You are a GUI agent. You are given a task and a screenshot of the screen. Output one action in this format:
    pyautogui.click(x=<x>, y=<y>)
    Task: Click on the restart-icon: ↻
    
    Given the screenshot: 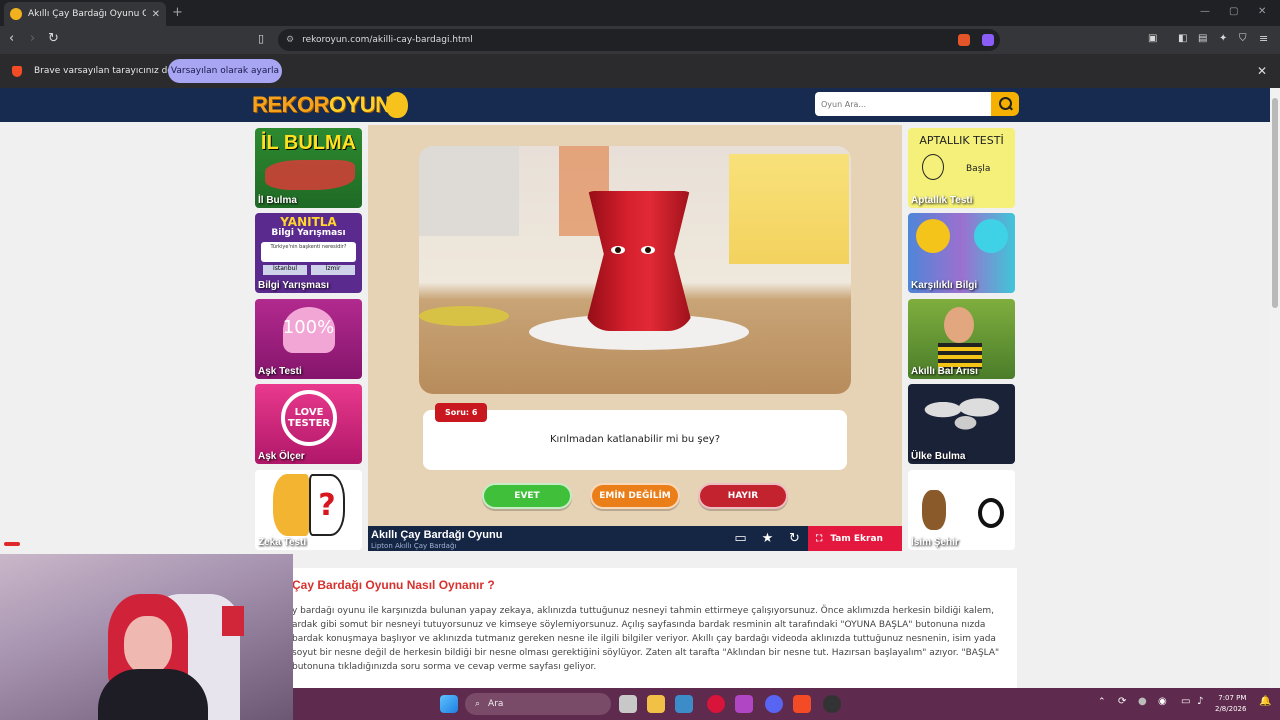 What is the action you would take?
    pyautogui.click(x=794, y=538)
    